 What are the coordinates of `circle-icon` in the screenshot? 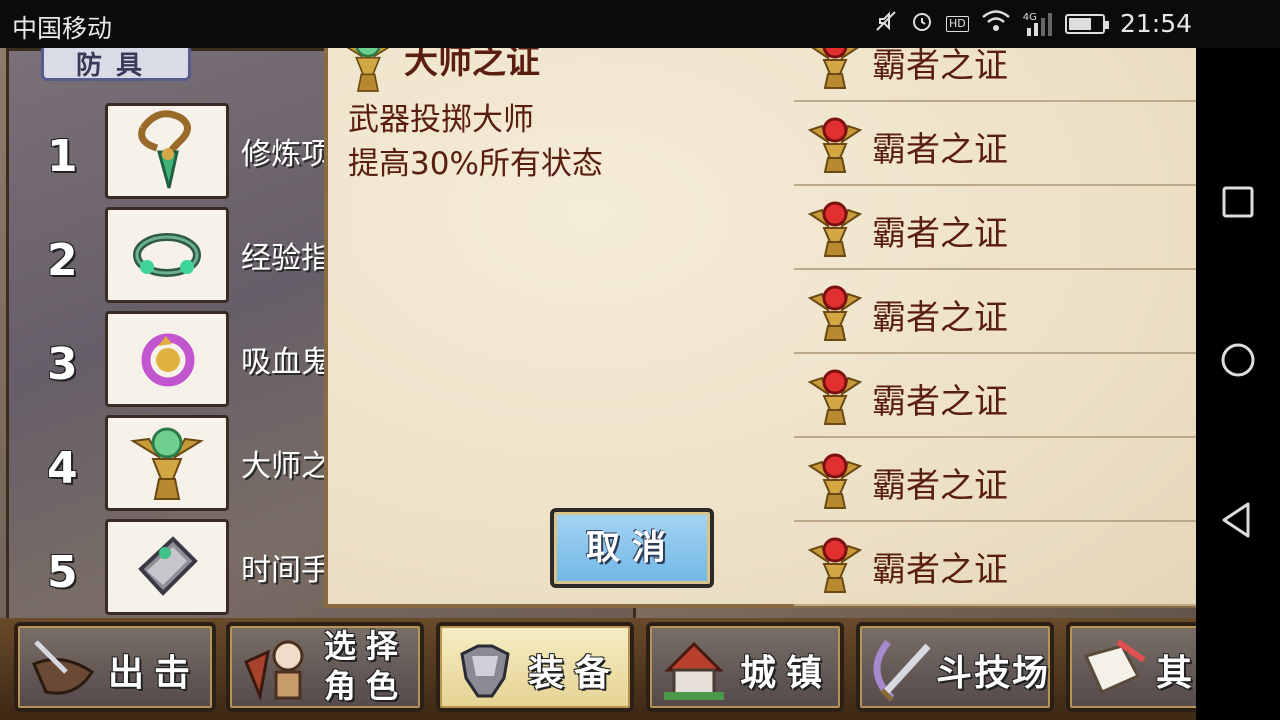 It's located at (1238, 360).